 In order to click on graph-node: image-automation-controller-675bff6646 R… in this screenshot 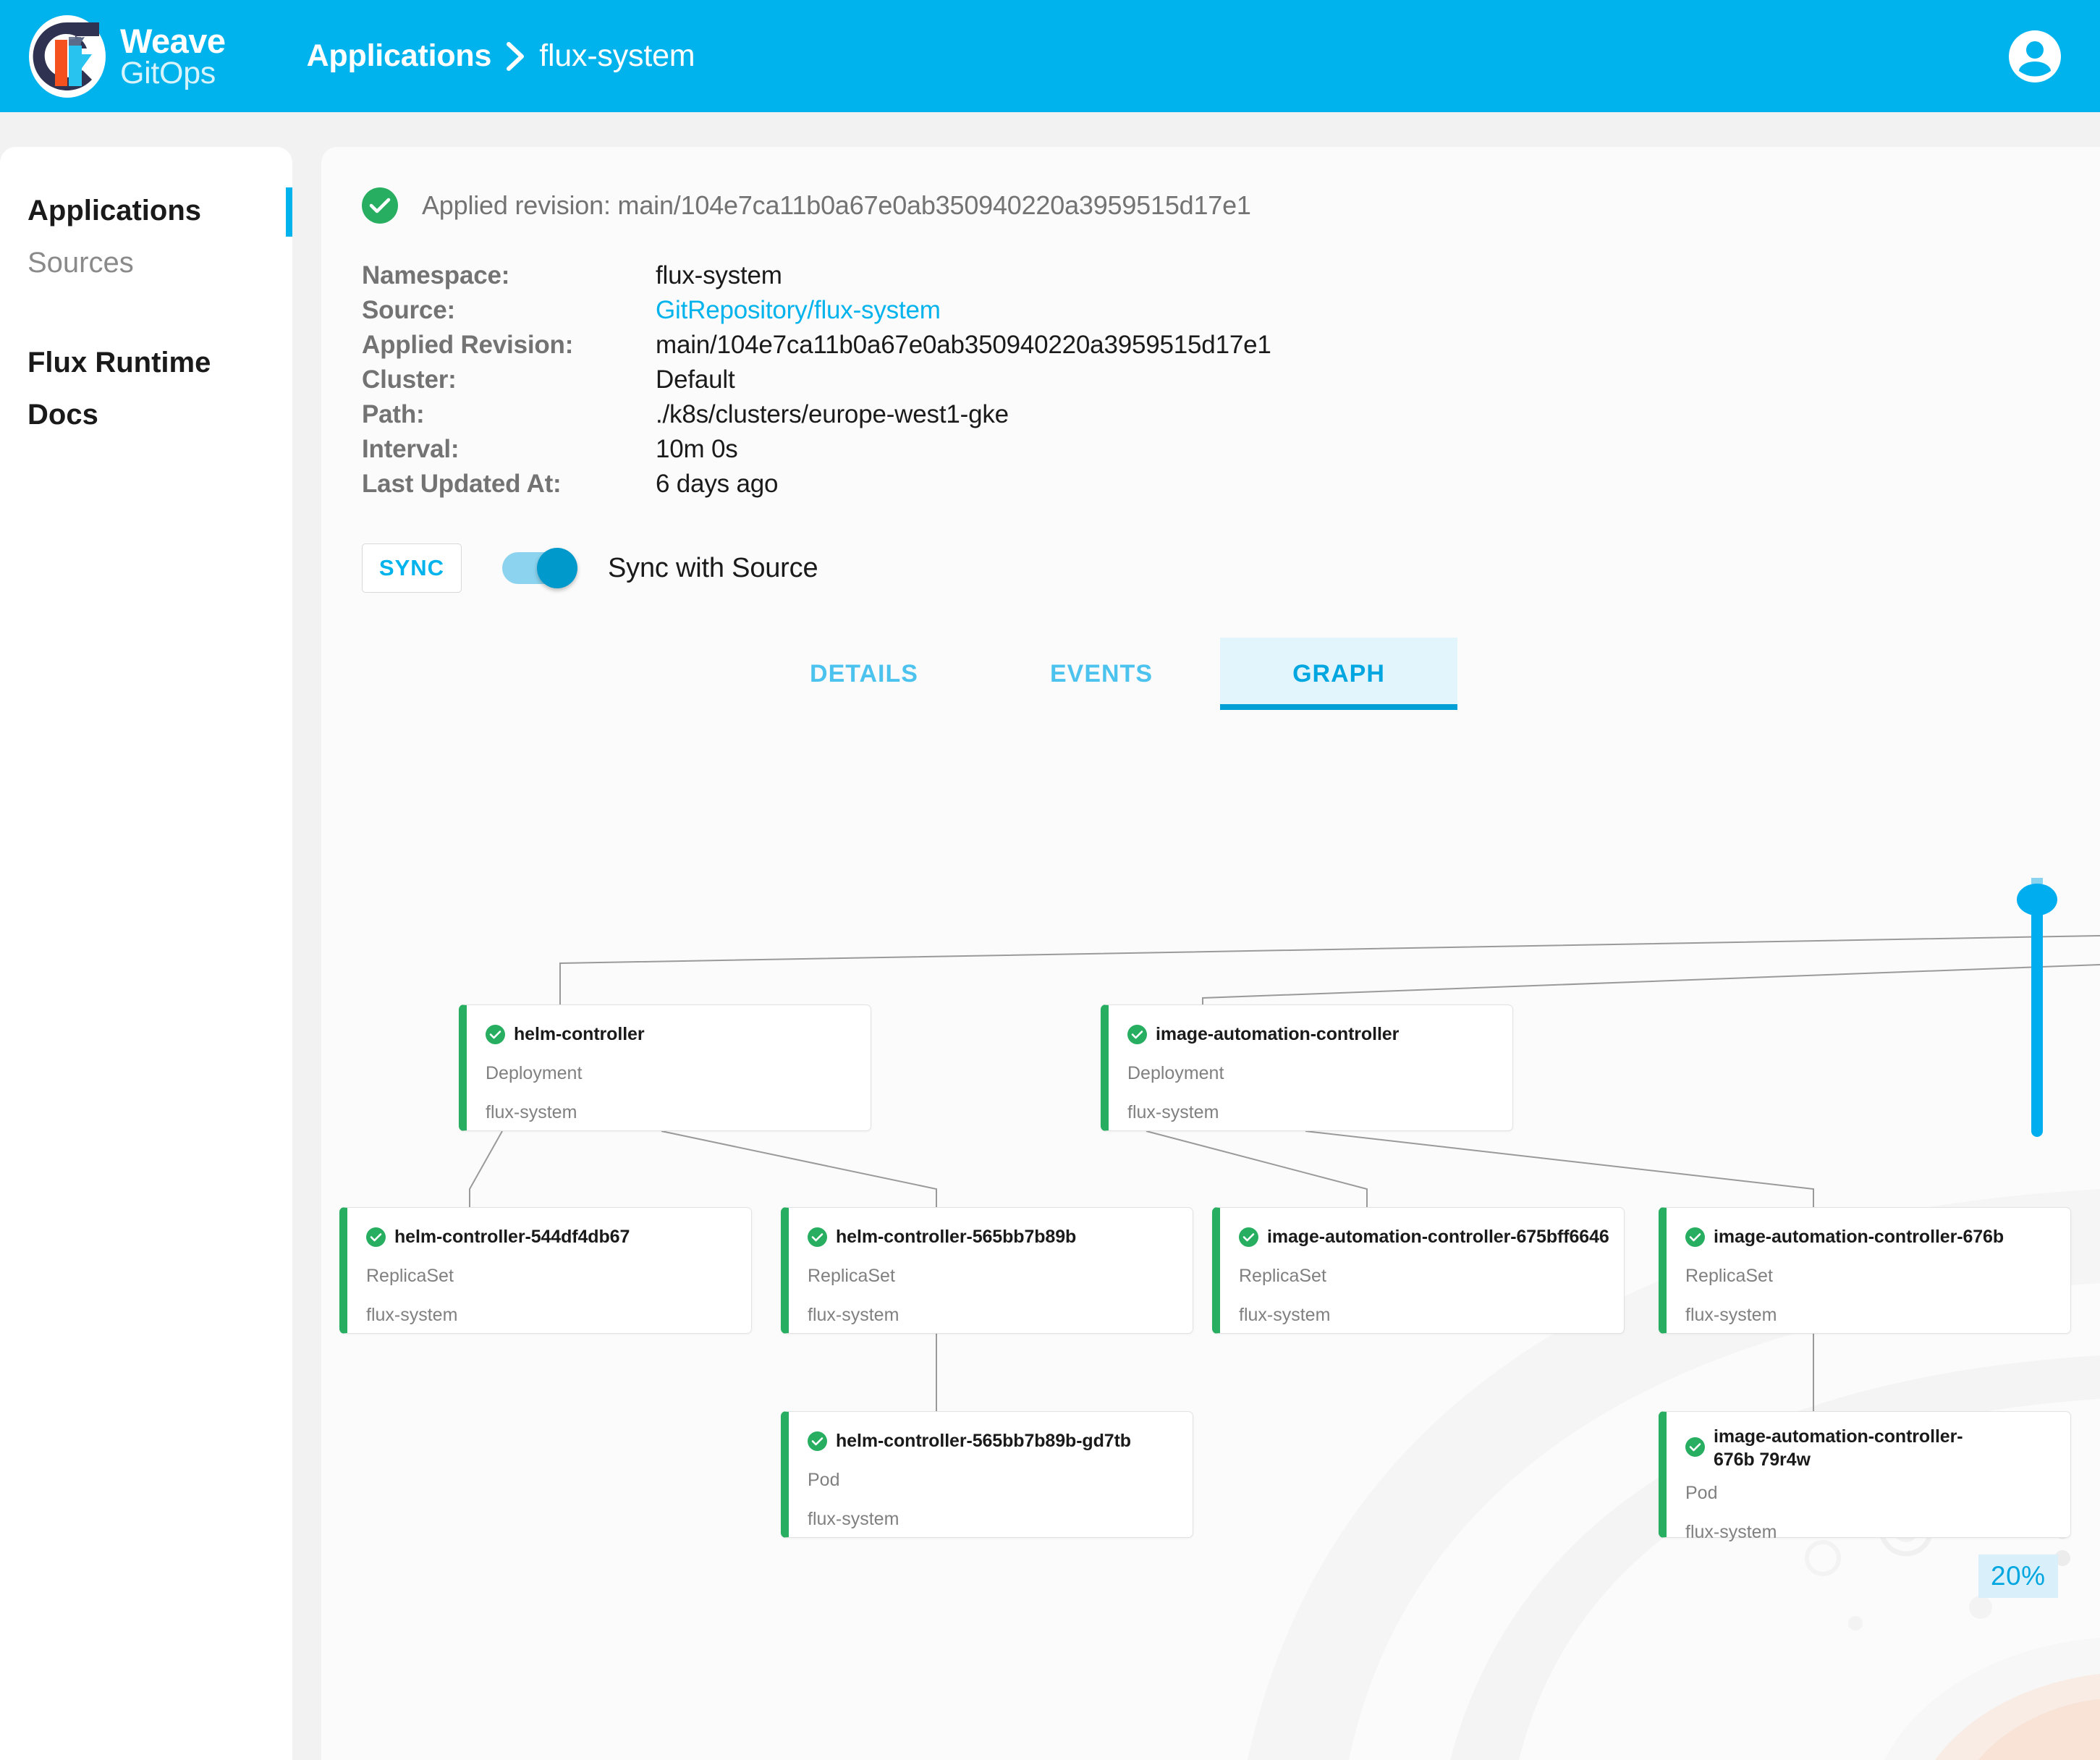, I will do `click(1418, 1270)`.